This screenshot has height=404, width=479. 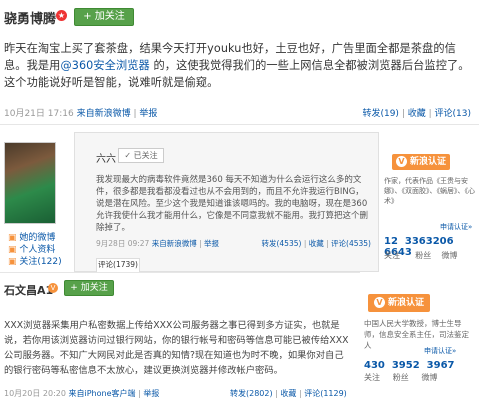 What do you see at coordinates (351, 243) in the screenshot?
I see `comment-link: 评论(4535)` at bounding box center [351, 243].